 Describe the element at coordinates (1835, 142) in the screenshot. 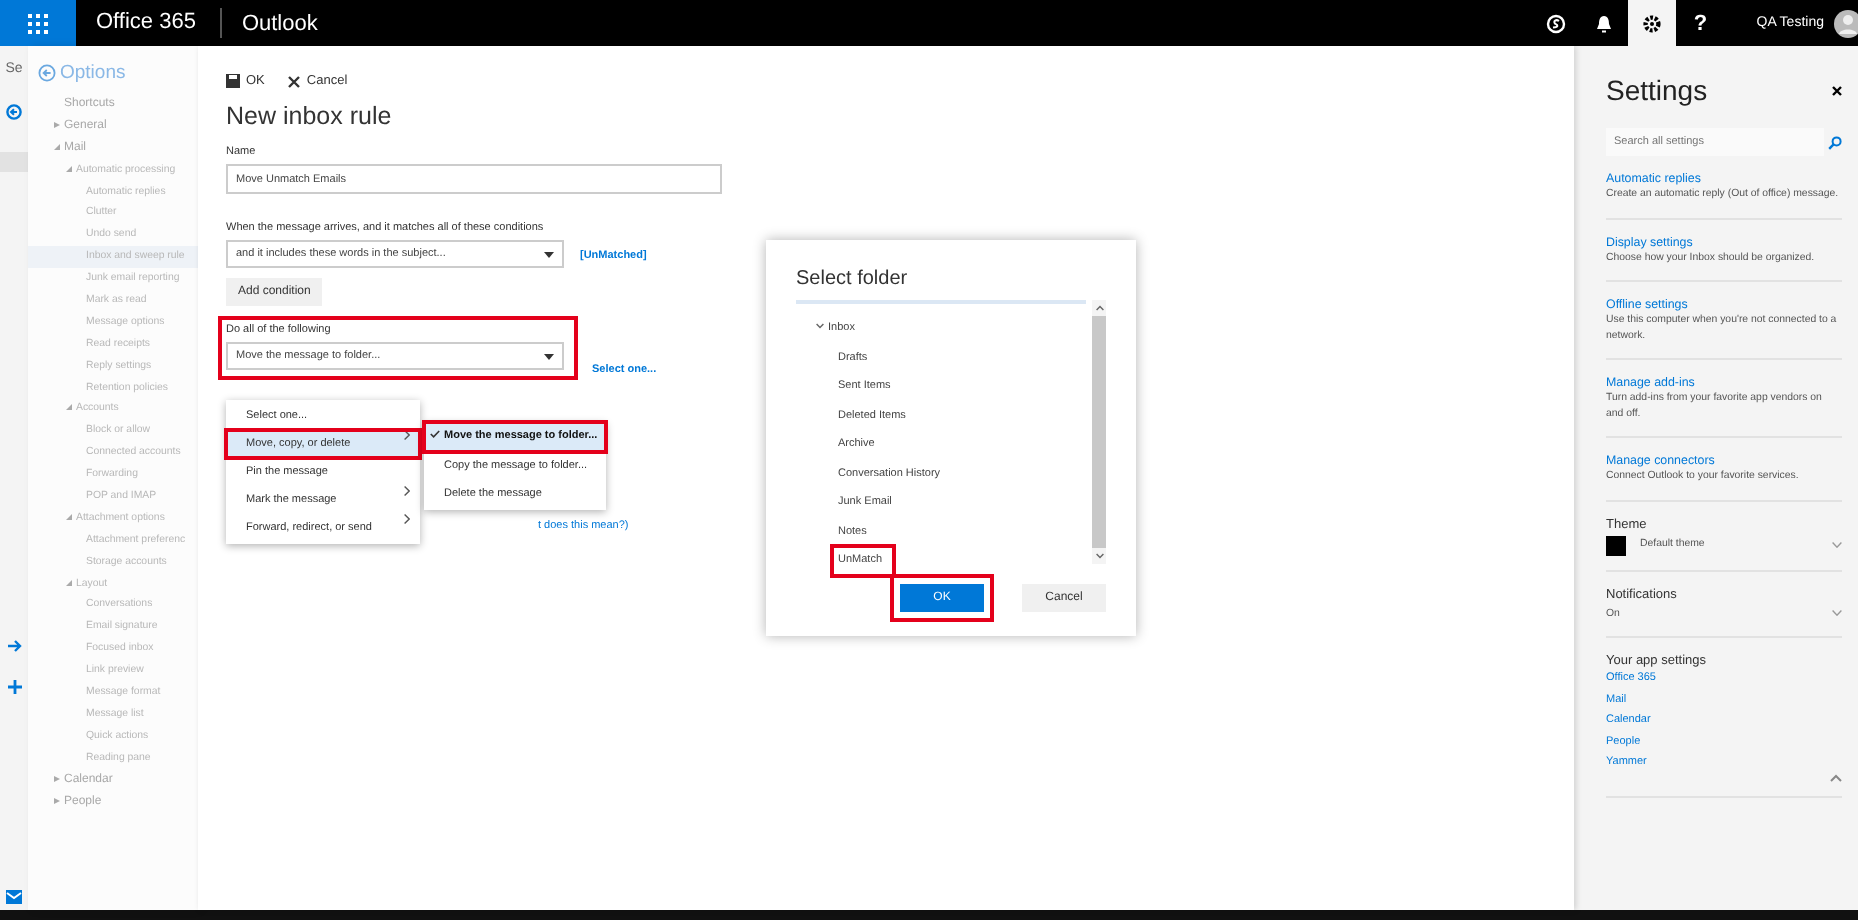

I see `search-icon` at that location.